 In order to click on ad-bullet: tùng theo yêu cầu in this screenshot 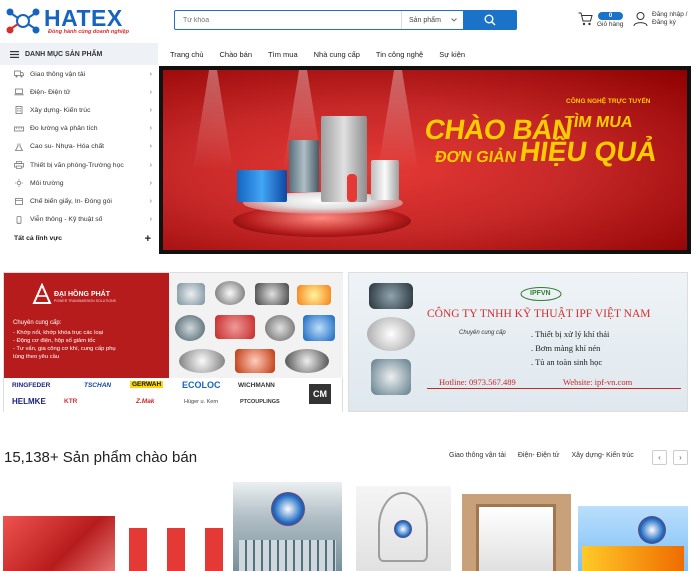, I will do `click(36, 357)`.